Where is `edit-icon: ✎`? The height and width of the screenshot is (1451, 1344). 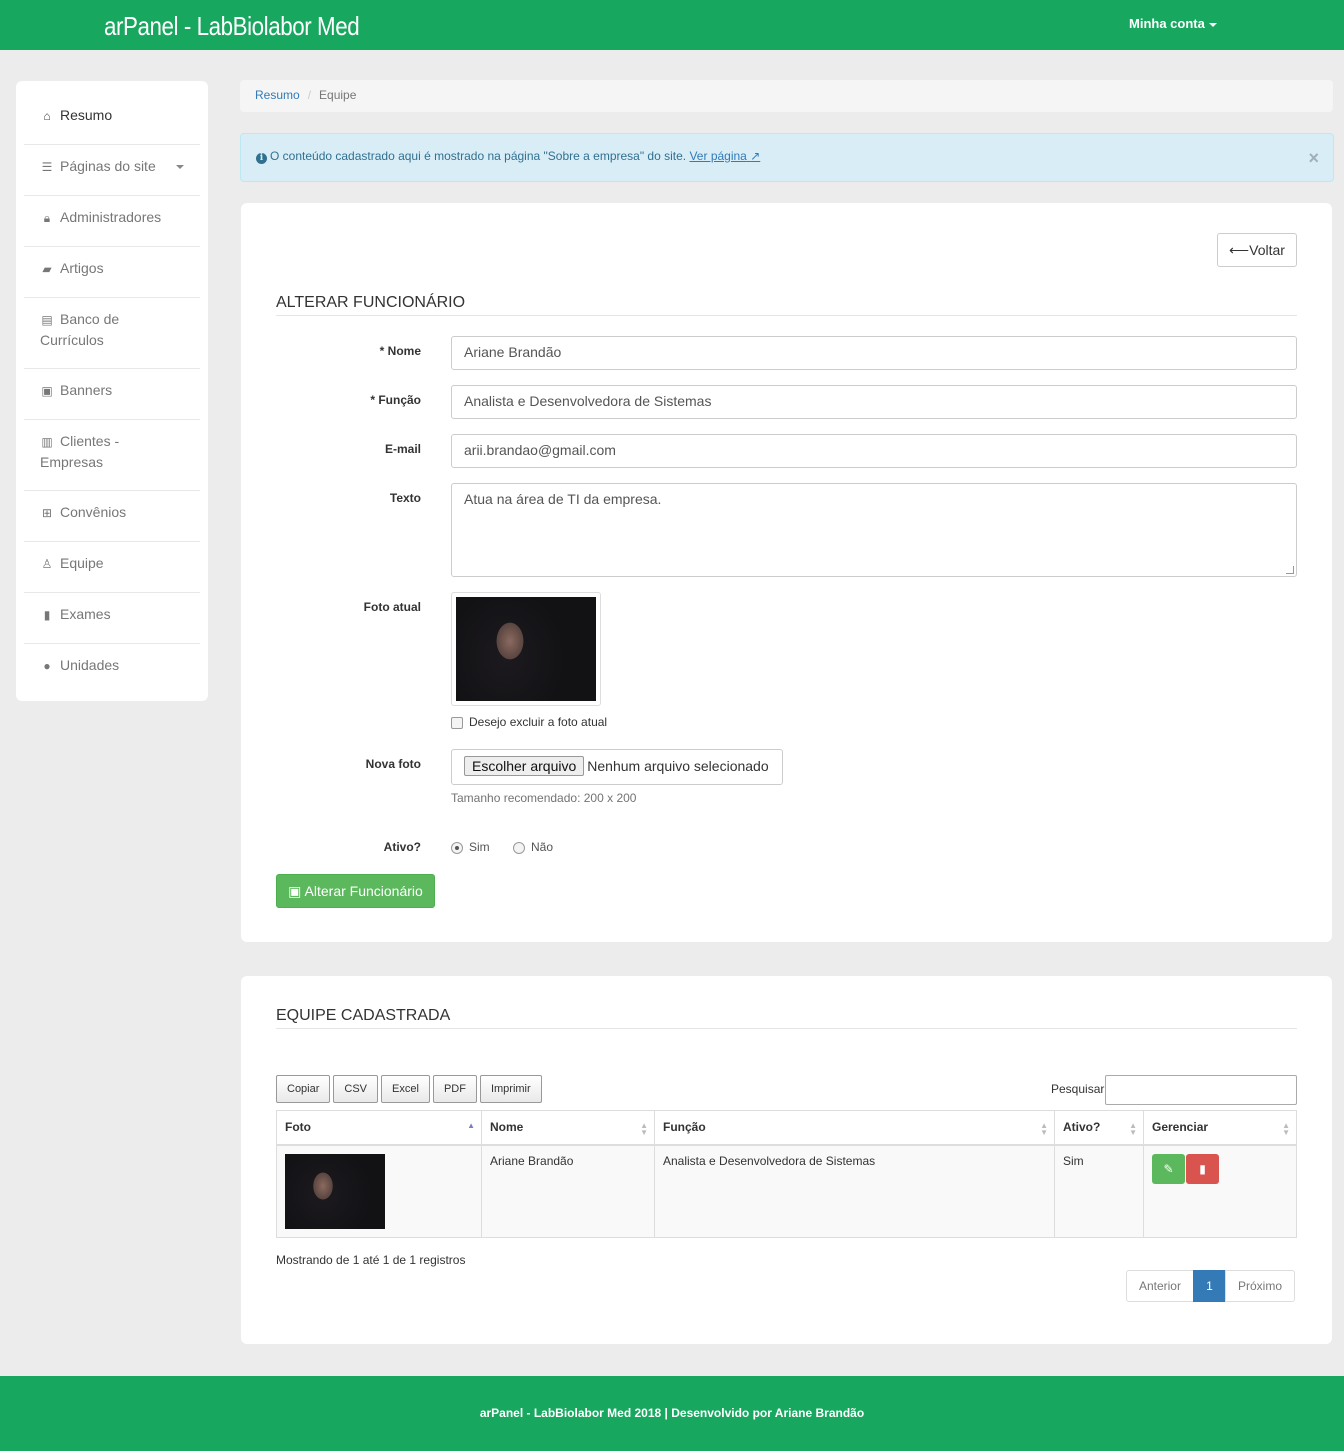
edit-icon: ✎ is located at coordinates (1168, 1168).